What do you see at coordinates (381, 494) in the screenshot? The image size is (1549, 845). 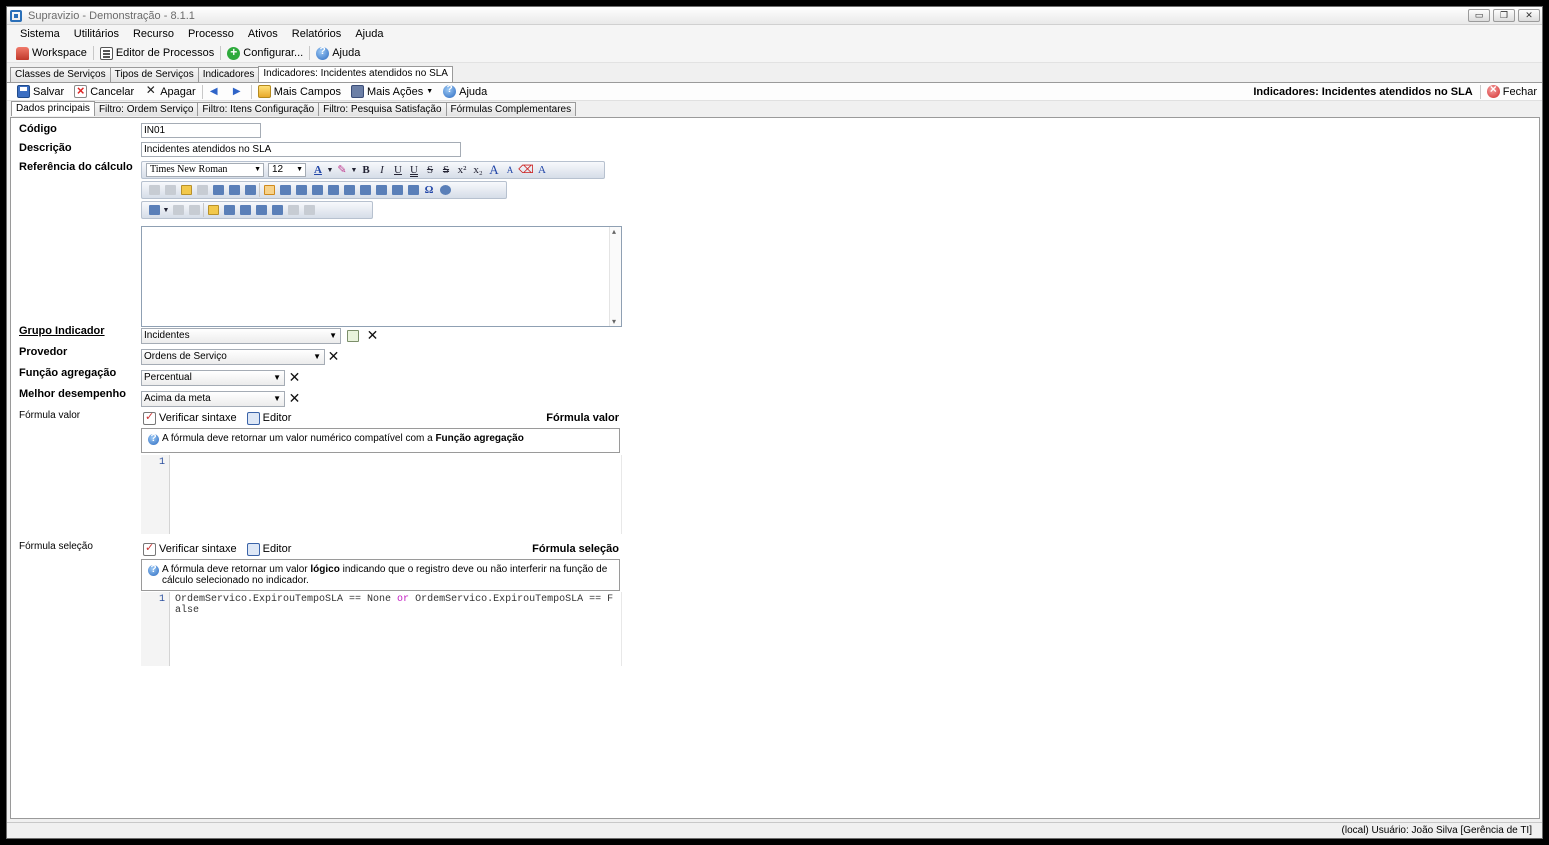 I see `formula-valor-code-editor: 1` at bounding box center [381, 494].